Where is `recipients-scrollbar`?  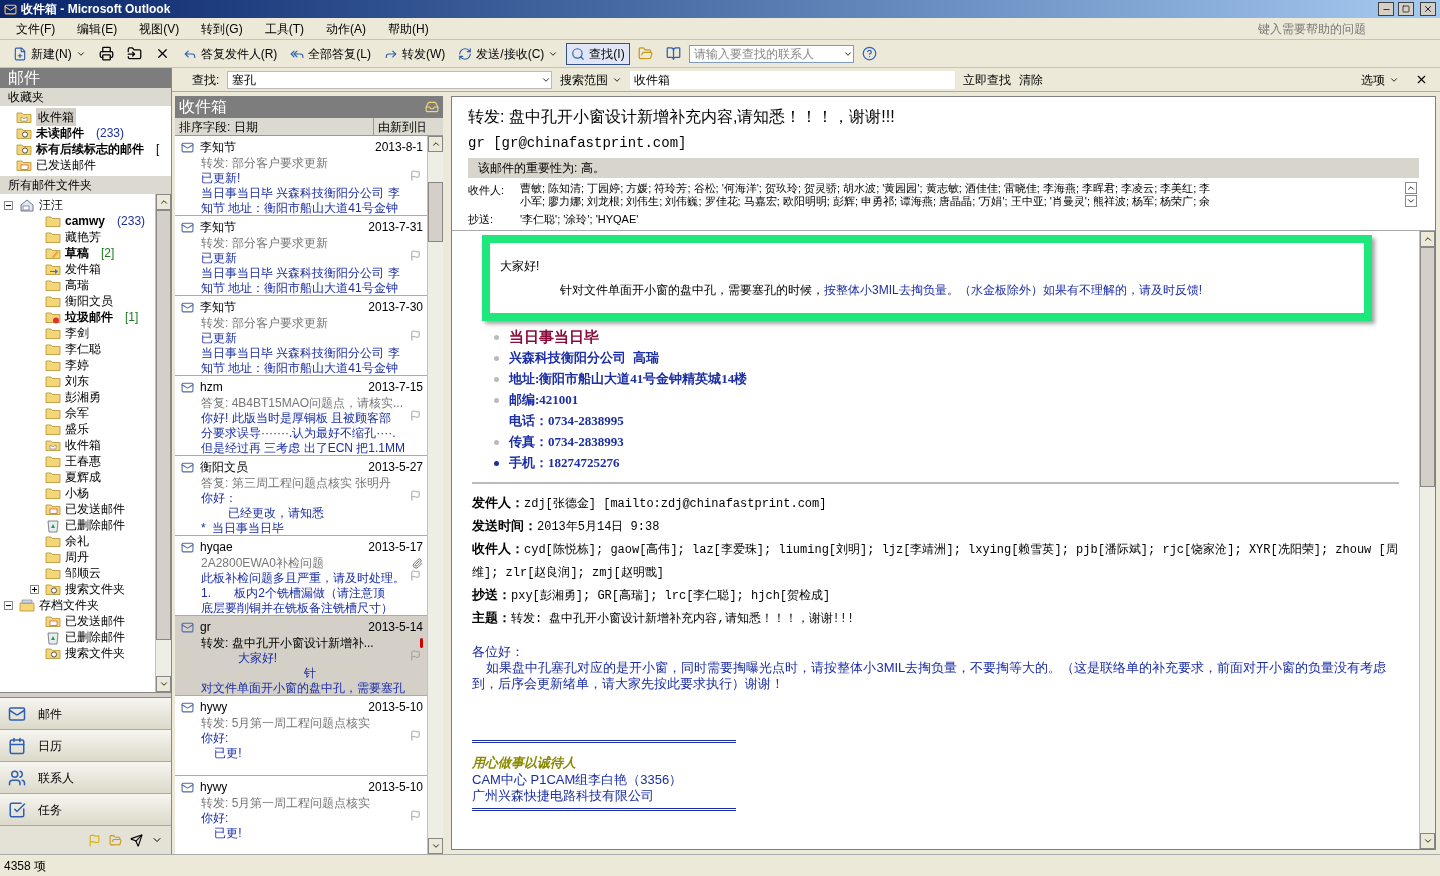 recipients-scrollbar is located at coordinates (1412, 195).